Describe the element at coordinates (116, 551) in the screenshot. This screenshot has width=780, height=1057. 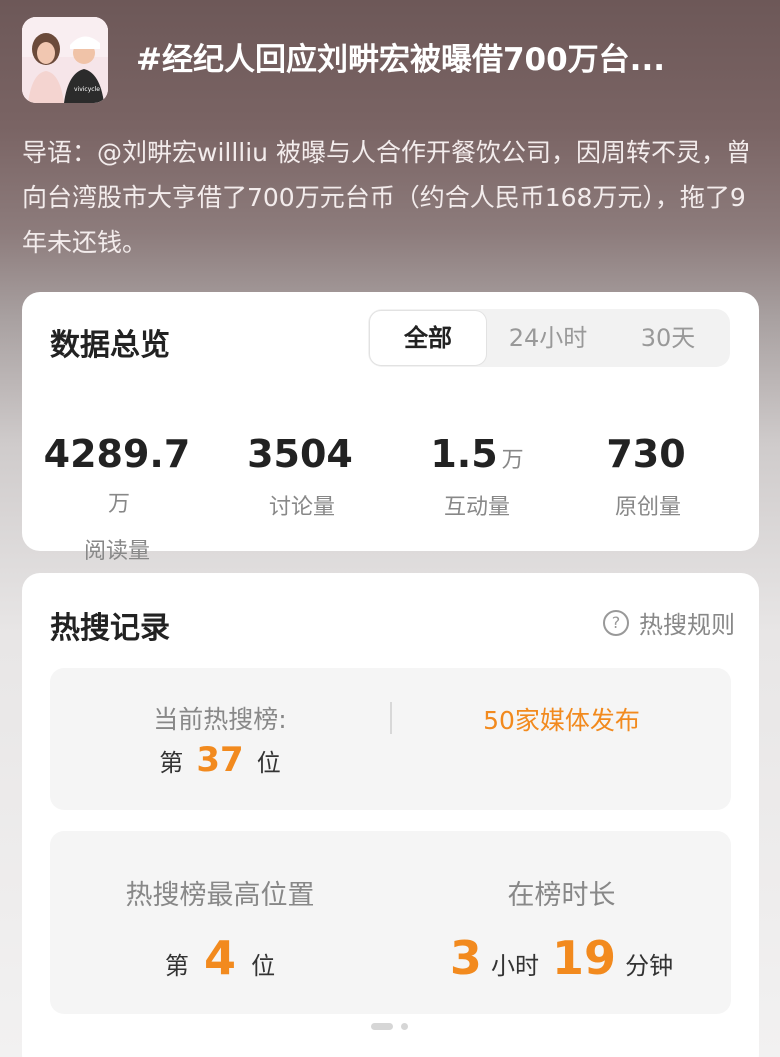
I see `stat-reads-label: 阅读量` at that location.